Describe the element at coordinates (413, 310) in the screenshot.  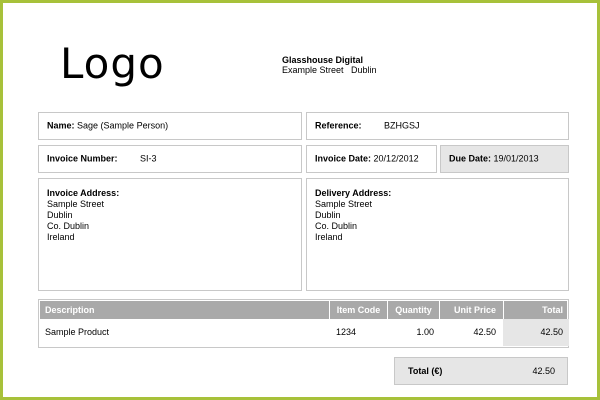
I see `column-header-quantity: Quantity` at that location.